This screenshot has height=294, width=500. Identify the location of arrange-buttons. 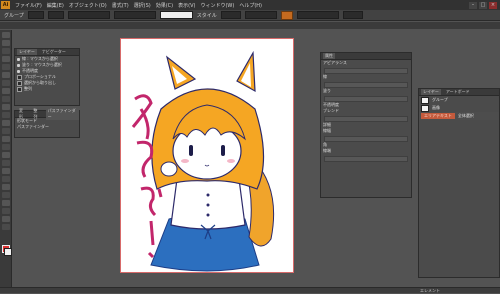
(317, 15).